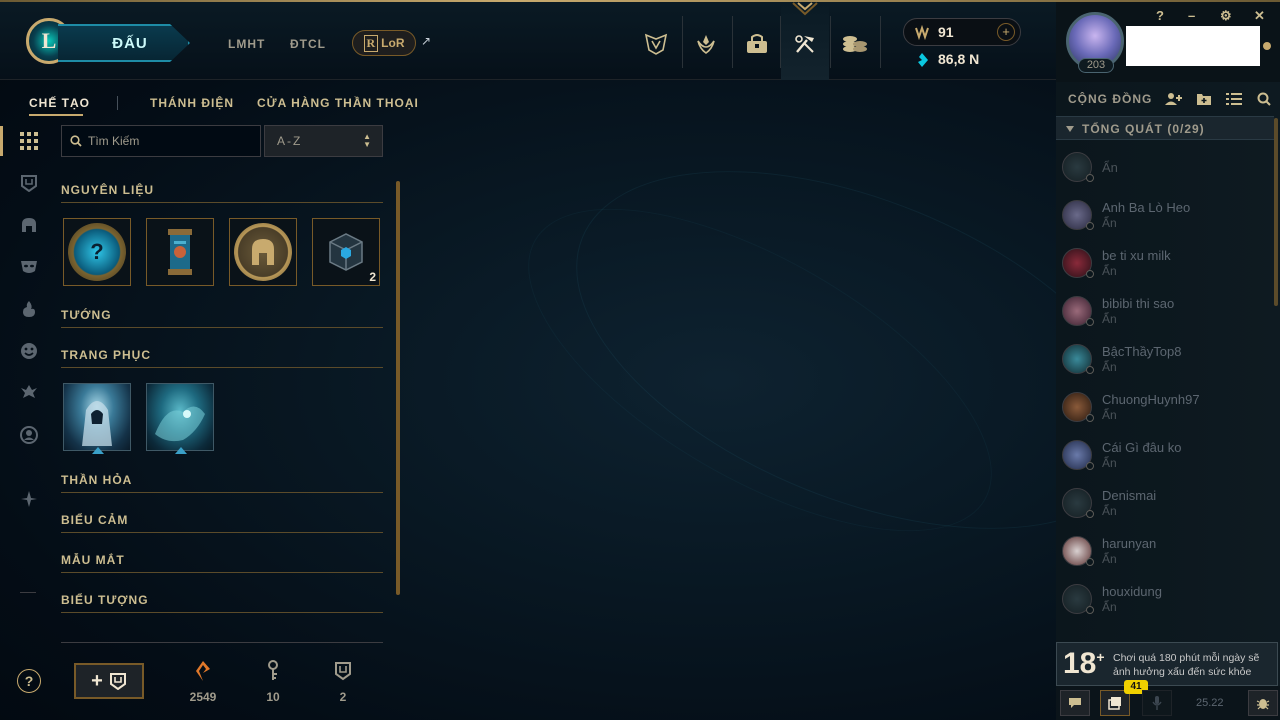 The image size is (1280, 720). I want to click on friend-row: ChuongHuynh97 Ẩn, so click(1162, 408).